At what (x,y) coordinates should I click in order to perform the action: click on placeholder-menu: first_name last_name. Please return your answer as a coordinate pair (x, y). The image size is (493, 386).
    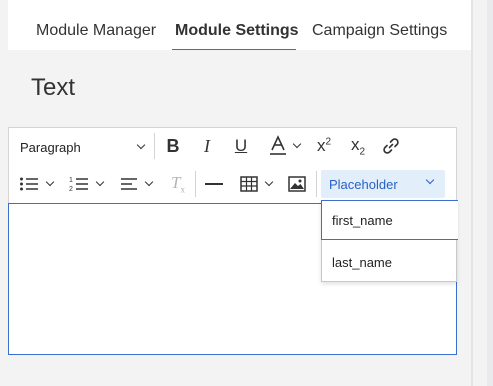
    Looking at the image, I should click on (389, 241).